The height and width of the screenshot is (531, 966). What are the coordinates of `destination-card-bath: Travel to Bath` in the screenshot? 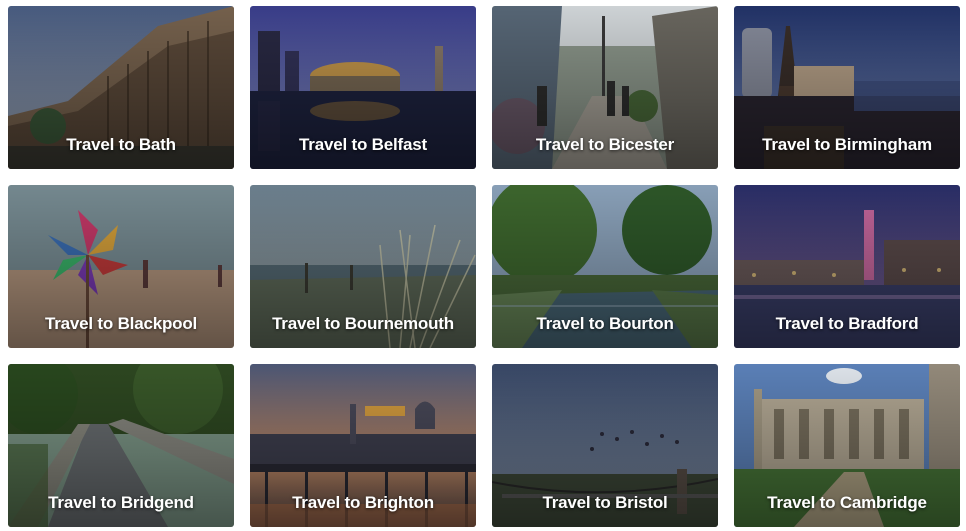 It's located at (121, 87).